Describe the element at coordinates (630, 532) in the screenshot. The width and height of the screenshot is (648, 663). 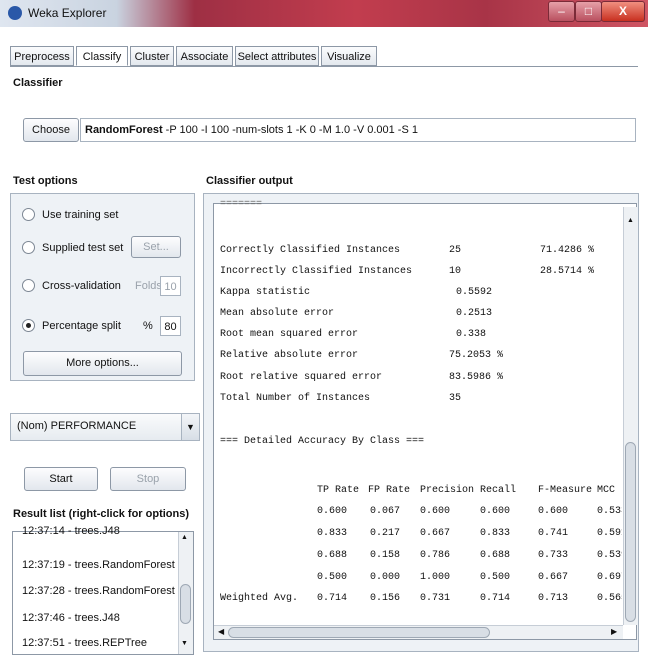
I see `output-vscroll-thumb` at that location.